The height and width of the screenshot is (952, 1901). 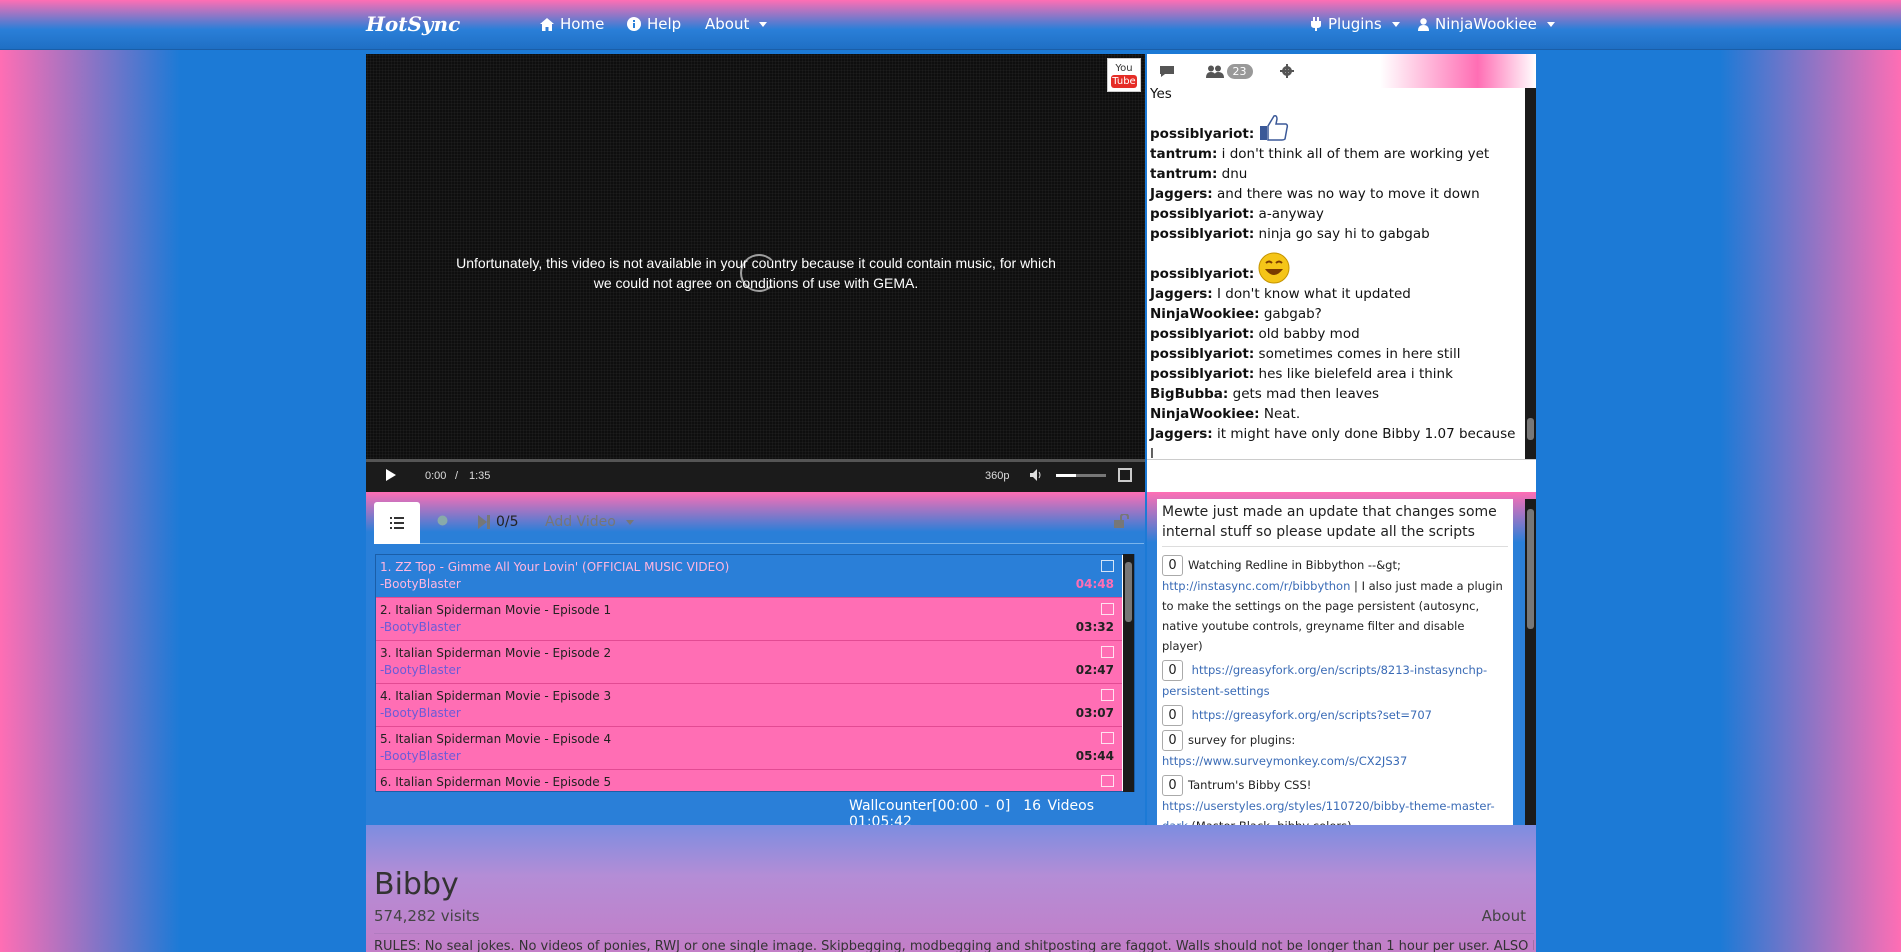 I want to click on skip-button: 0/5, so click(x=498, y=522).